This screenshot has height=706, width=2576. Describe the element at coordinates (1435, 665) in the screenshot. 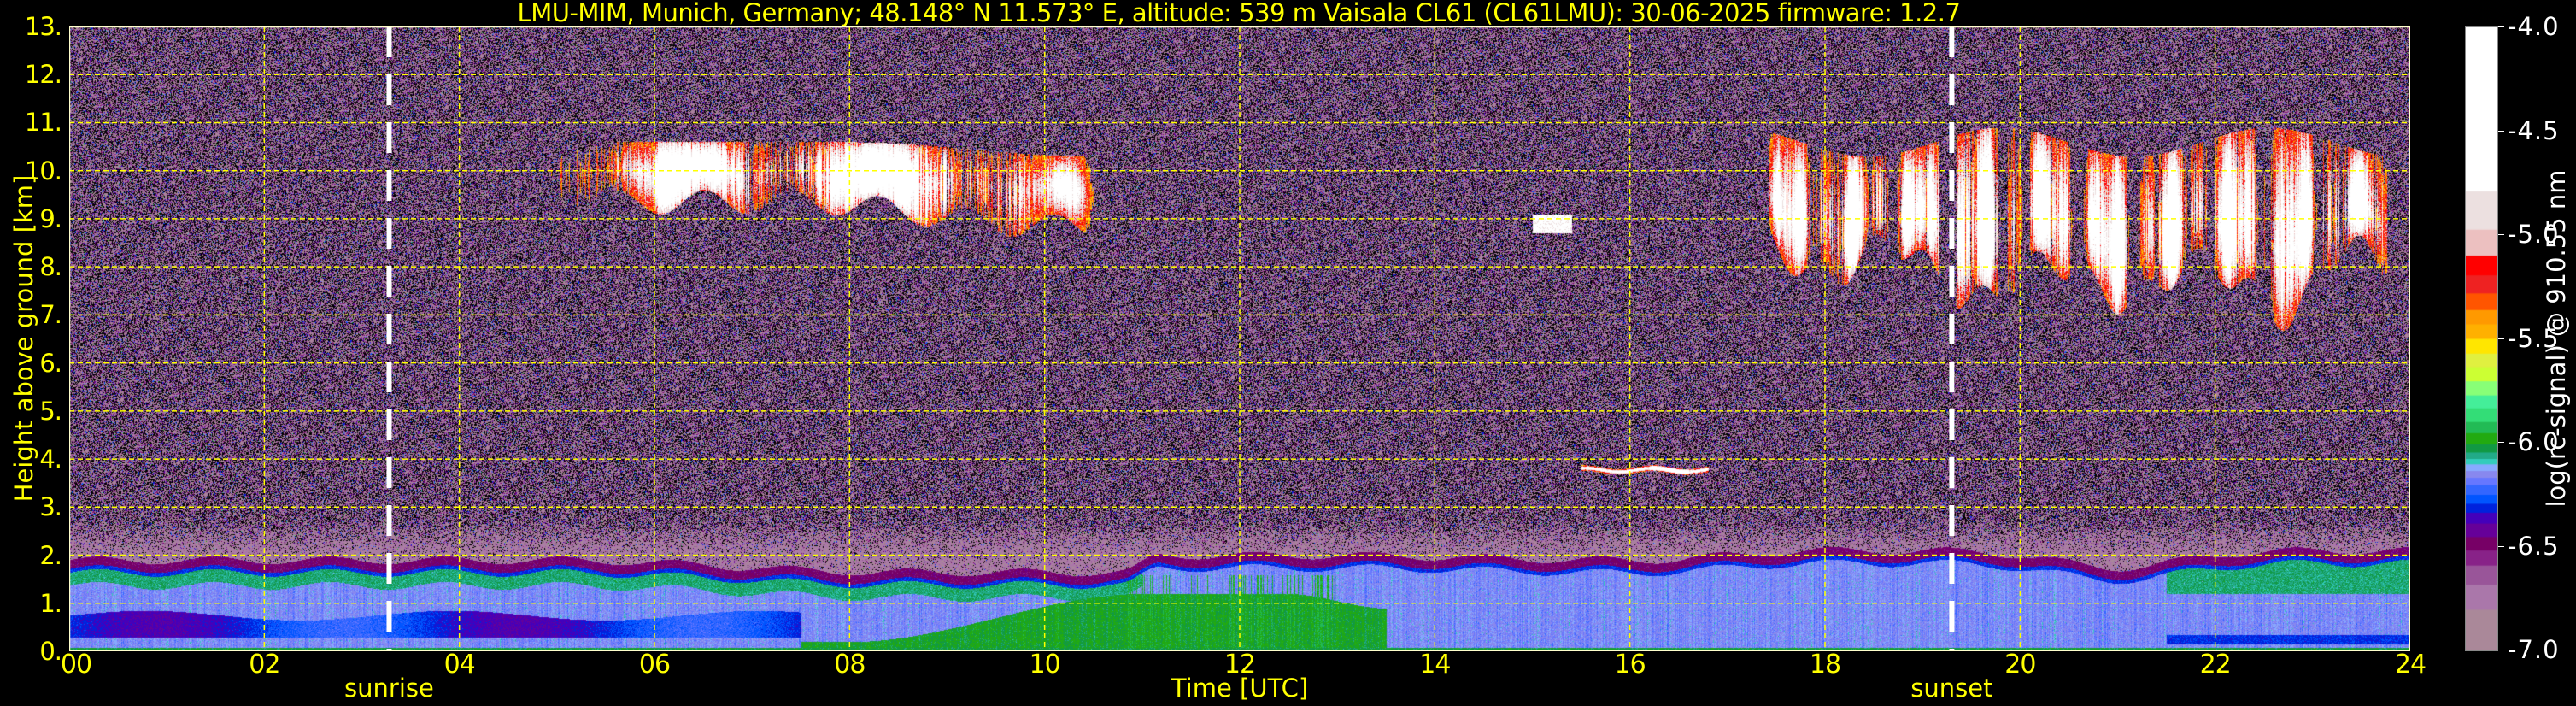

I see `x-tick-label: 14` at that location.